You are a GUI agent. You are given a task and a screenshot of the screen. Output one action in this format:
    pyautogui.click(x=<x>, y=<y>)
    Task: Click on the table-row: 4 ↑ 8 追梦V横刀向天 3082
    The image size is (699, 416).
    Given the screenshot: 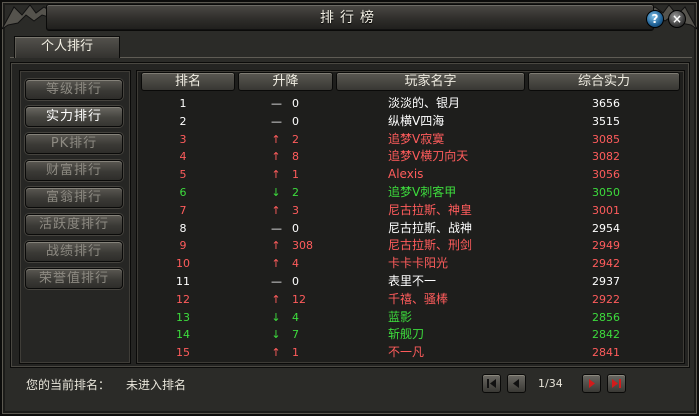 What is the action you would take?
    pyautogui.click(x=410, y=156)
    